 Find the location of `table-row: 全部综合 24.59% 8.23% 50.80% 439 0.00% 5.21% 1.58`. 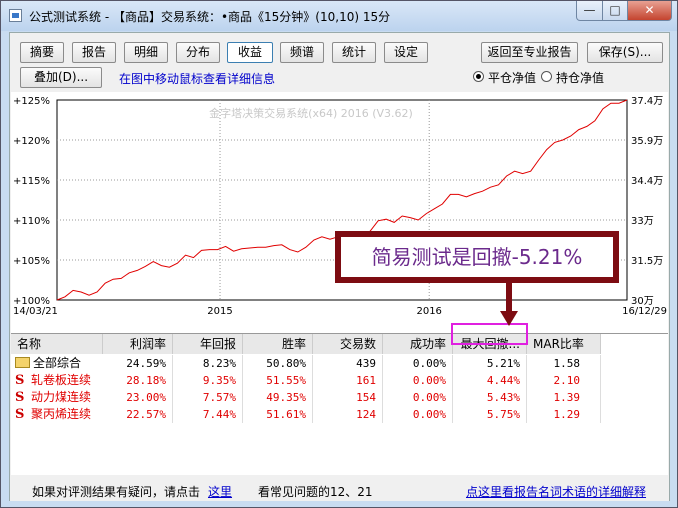

table-row: 全部综合 24.59% 8.23% 50.80% 439 0.00% 5.21% 1.58 is located at coordinates (306, 363).